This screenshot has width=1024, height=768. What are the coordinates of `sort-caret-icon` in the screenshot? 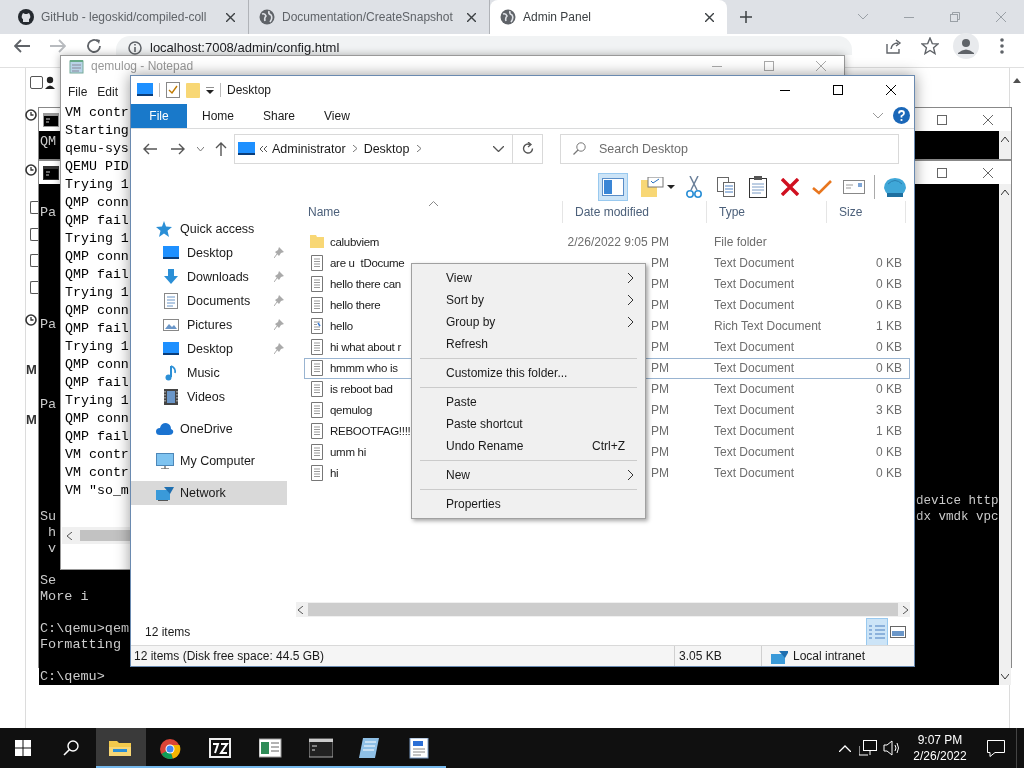 It's located at (433, 203).